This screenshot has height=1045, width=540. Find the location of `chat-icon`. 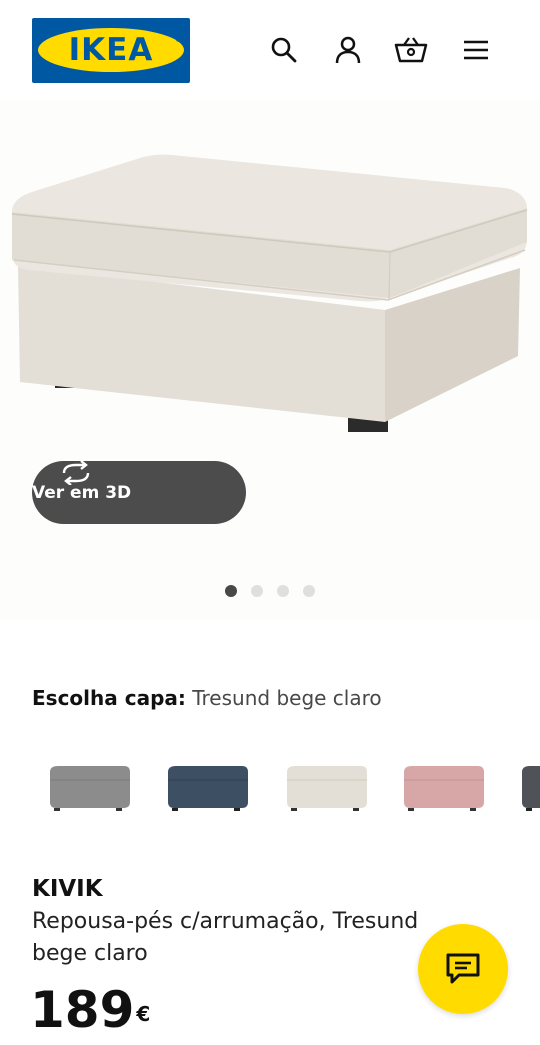

chat-icon is located at coordinates (463, 968).